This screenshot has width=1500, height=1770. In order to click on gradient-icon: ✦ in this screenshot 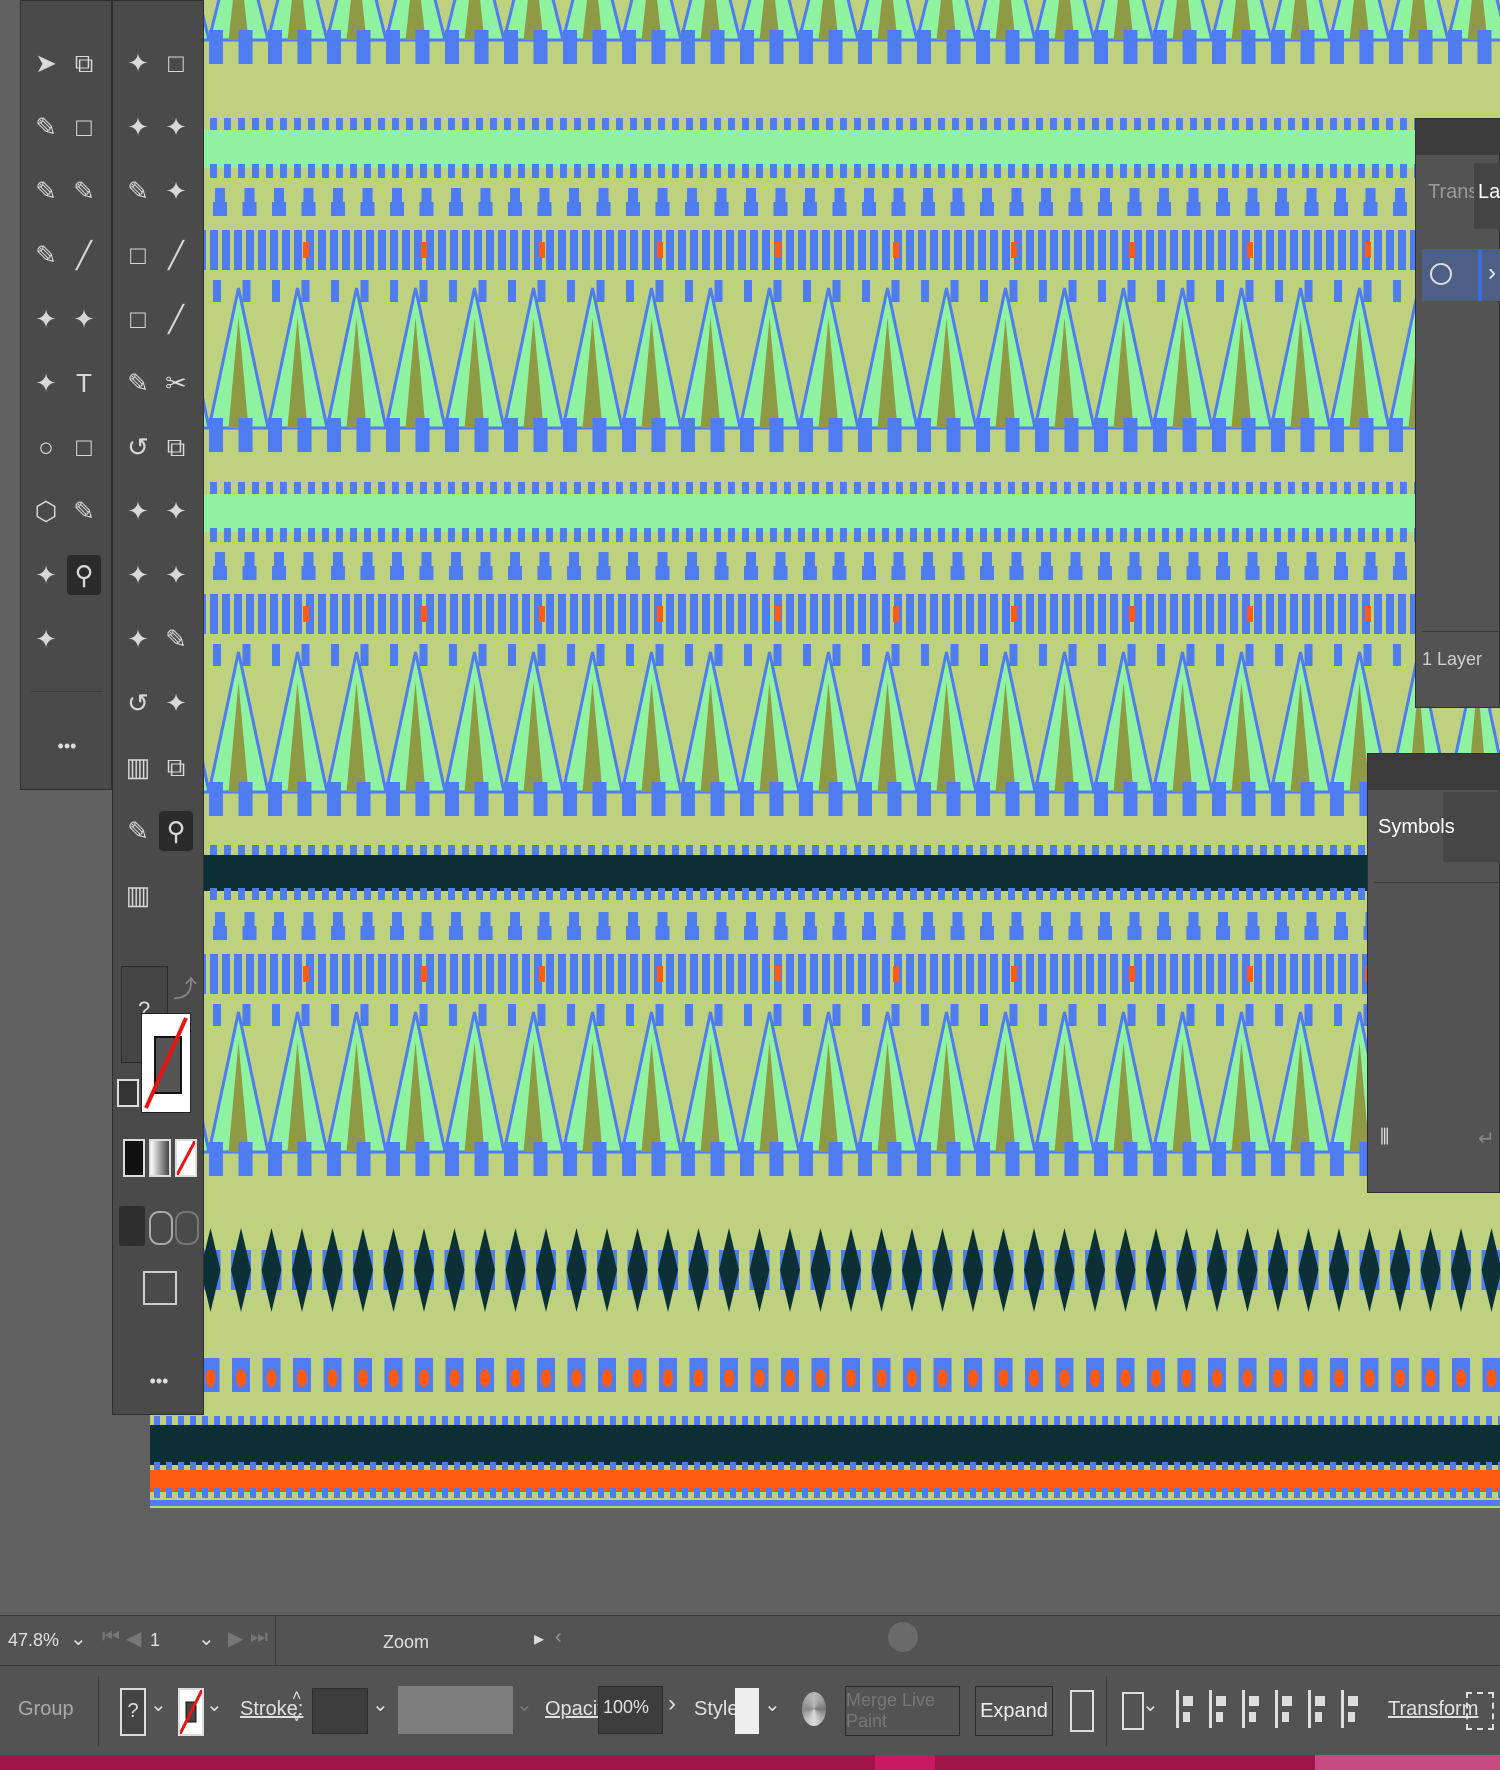, I will do `click(46, 639)`.